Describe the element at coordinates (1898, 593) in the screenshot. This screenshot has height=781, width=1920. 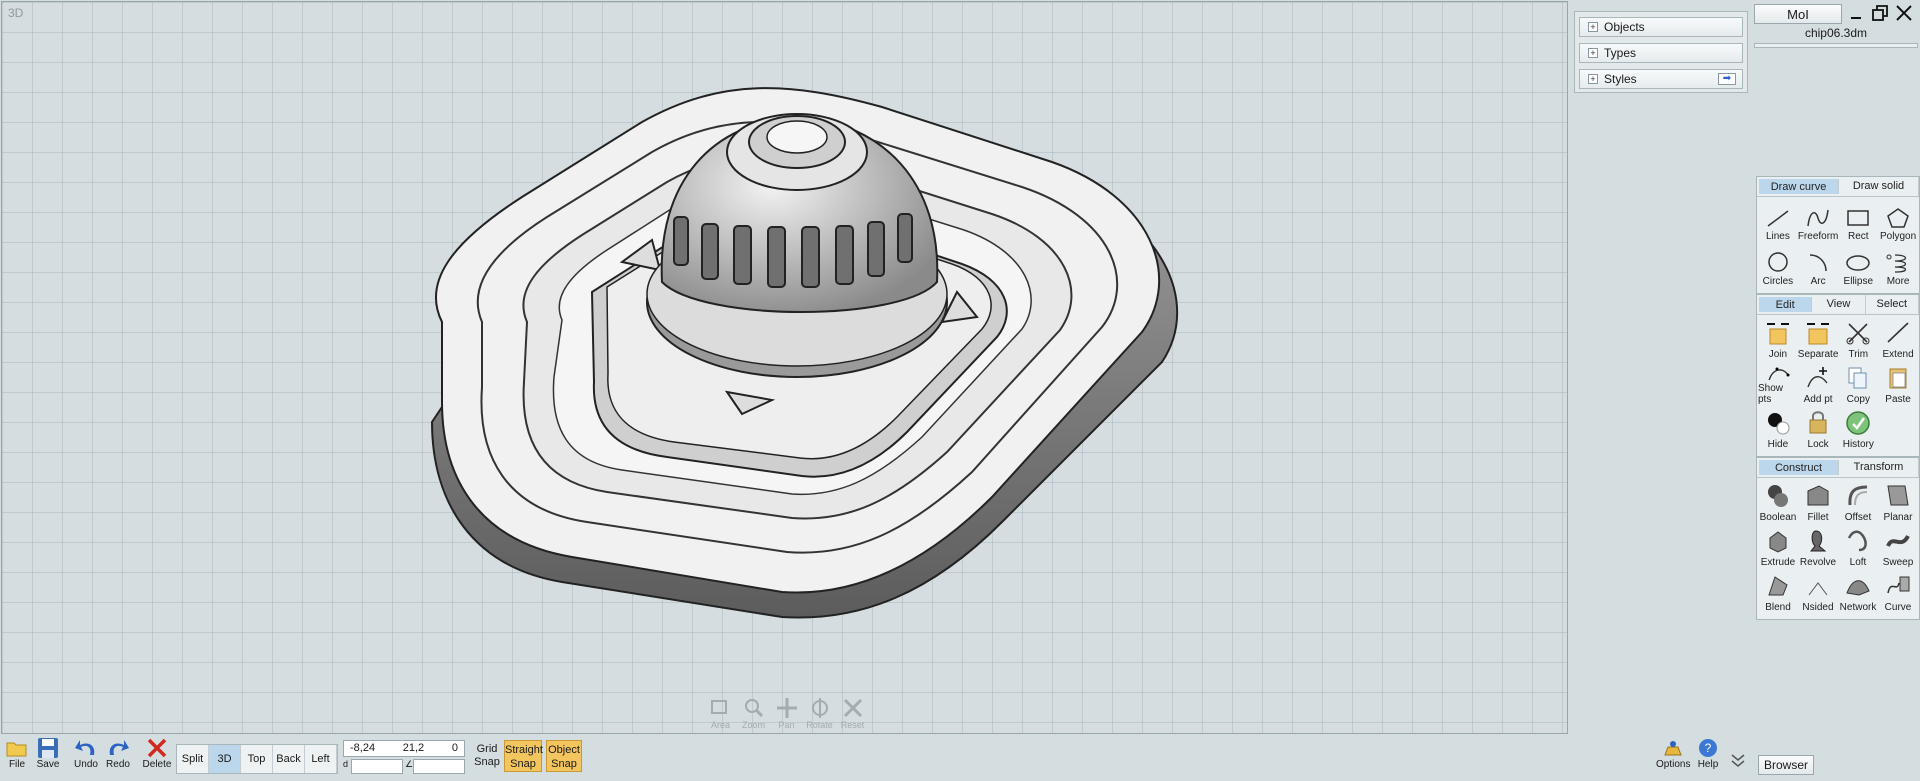
I see `curve-button: Curve` at that location.